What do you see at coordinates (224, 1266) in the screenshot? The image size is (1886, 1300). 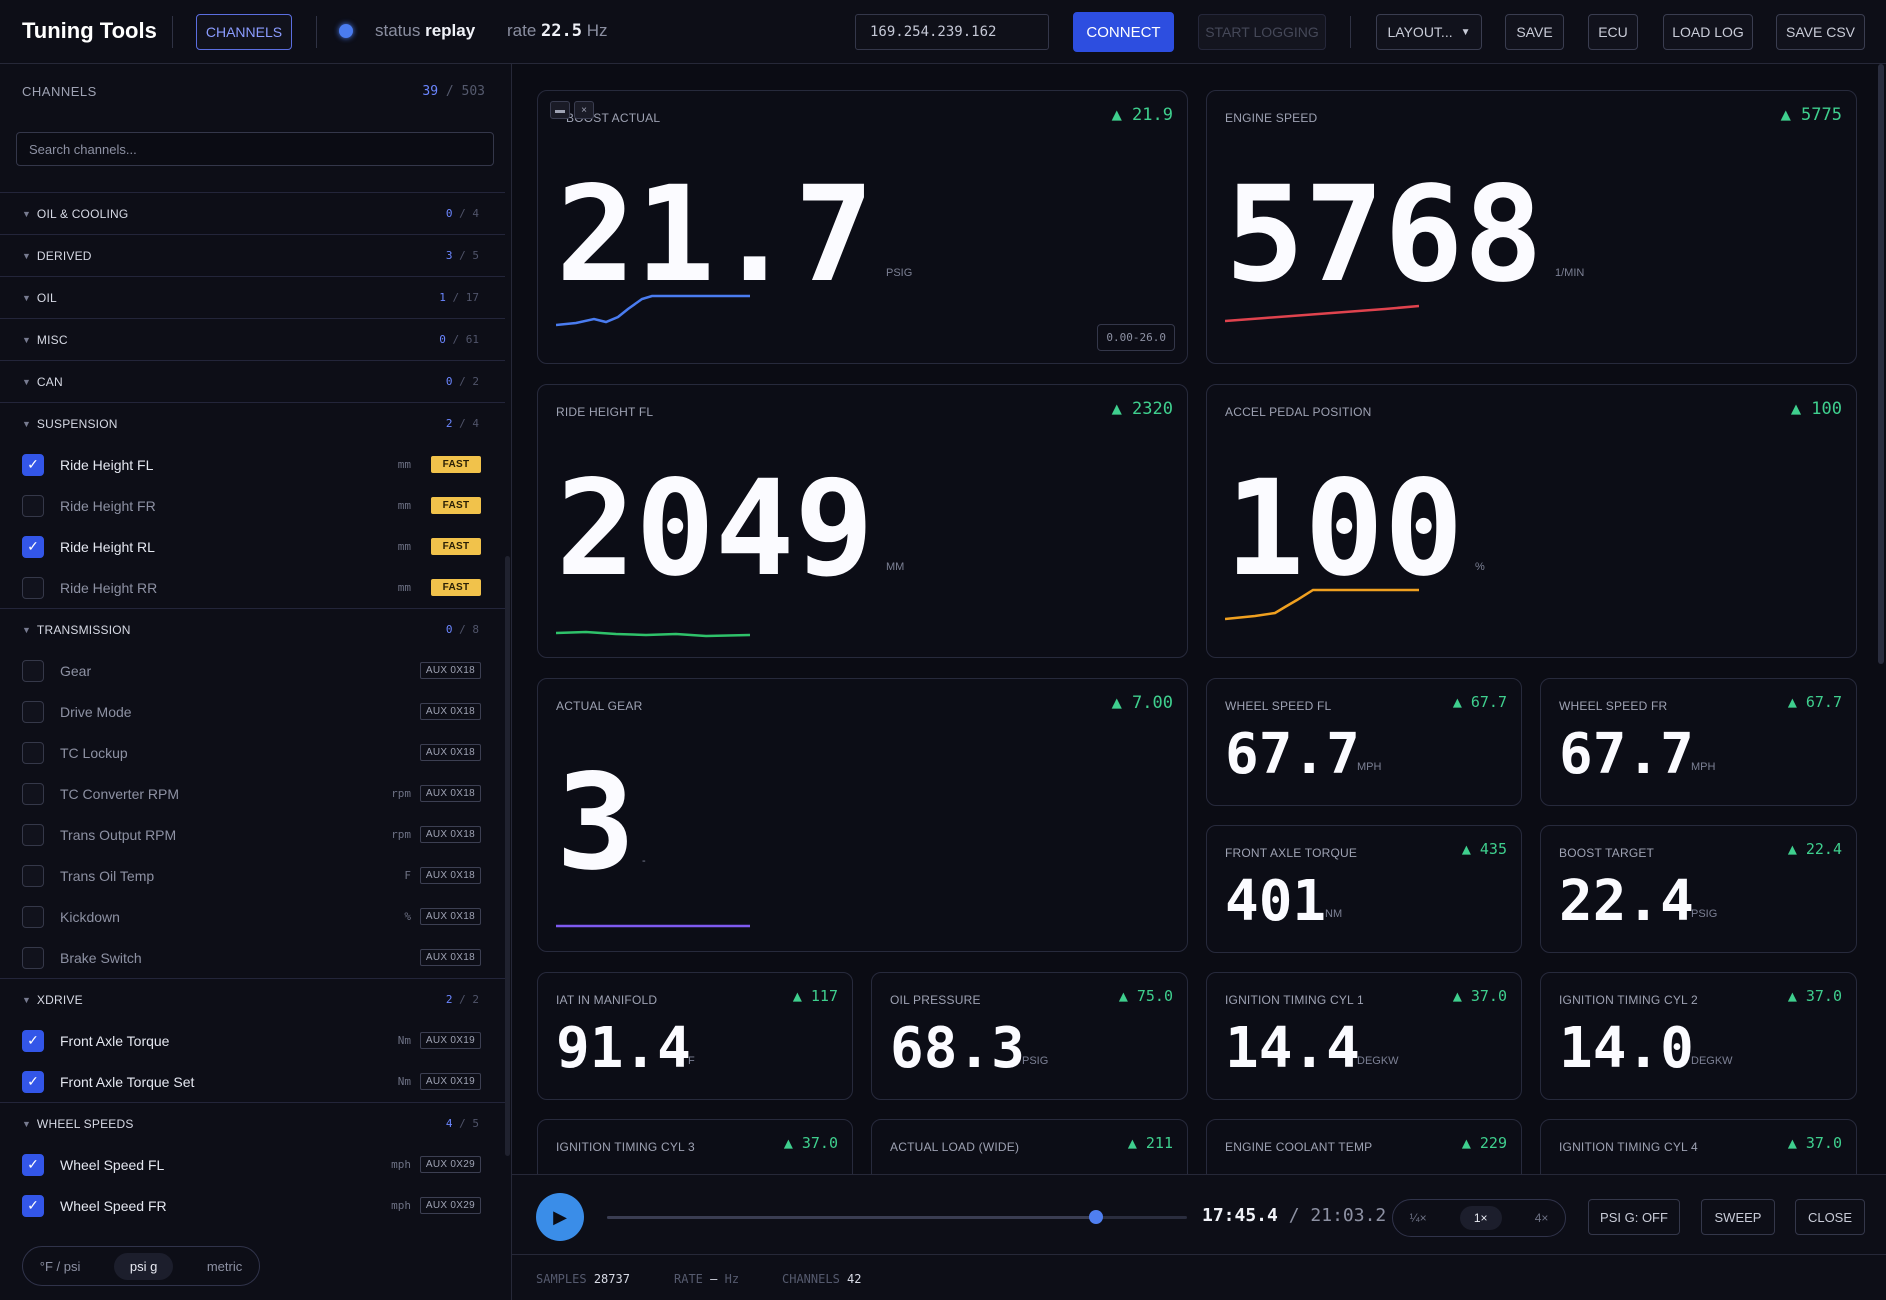 I see `units-option-metric: metric` at bounding box center [224, 1266].